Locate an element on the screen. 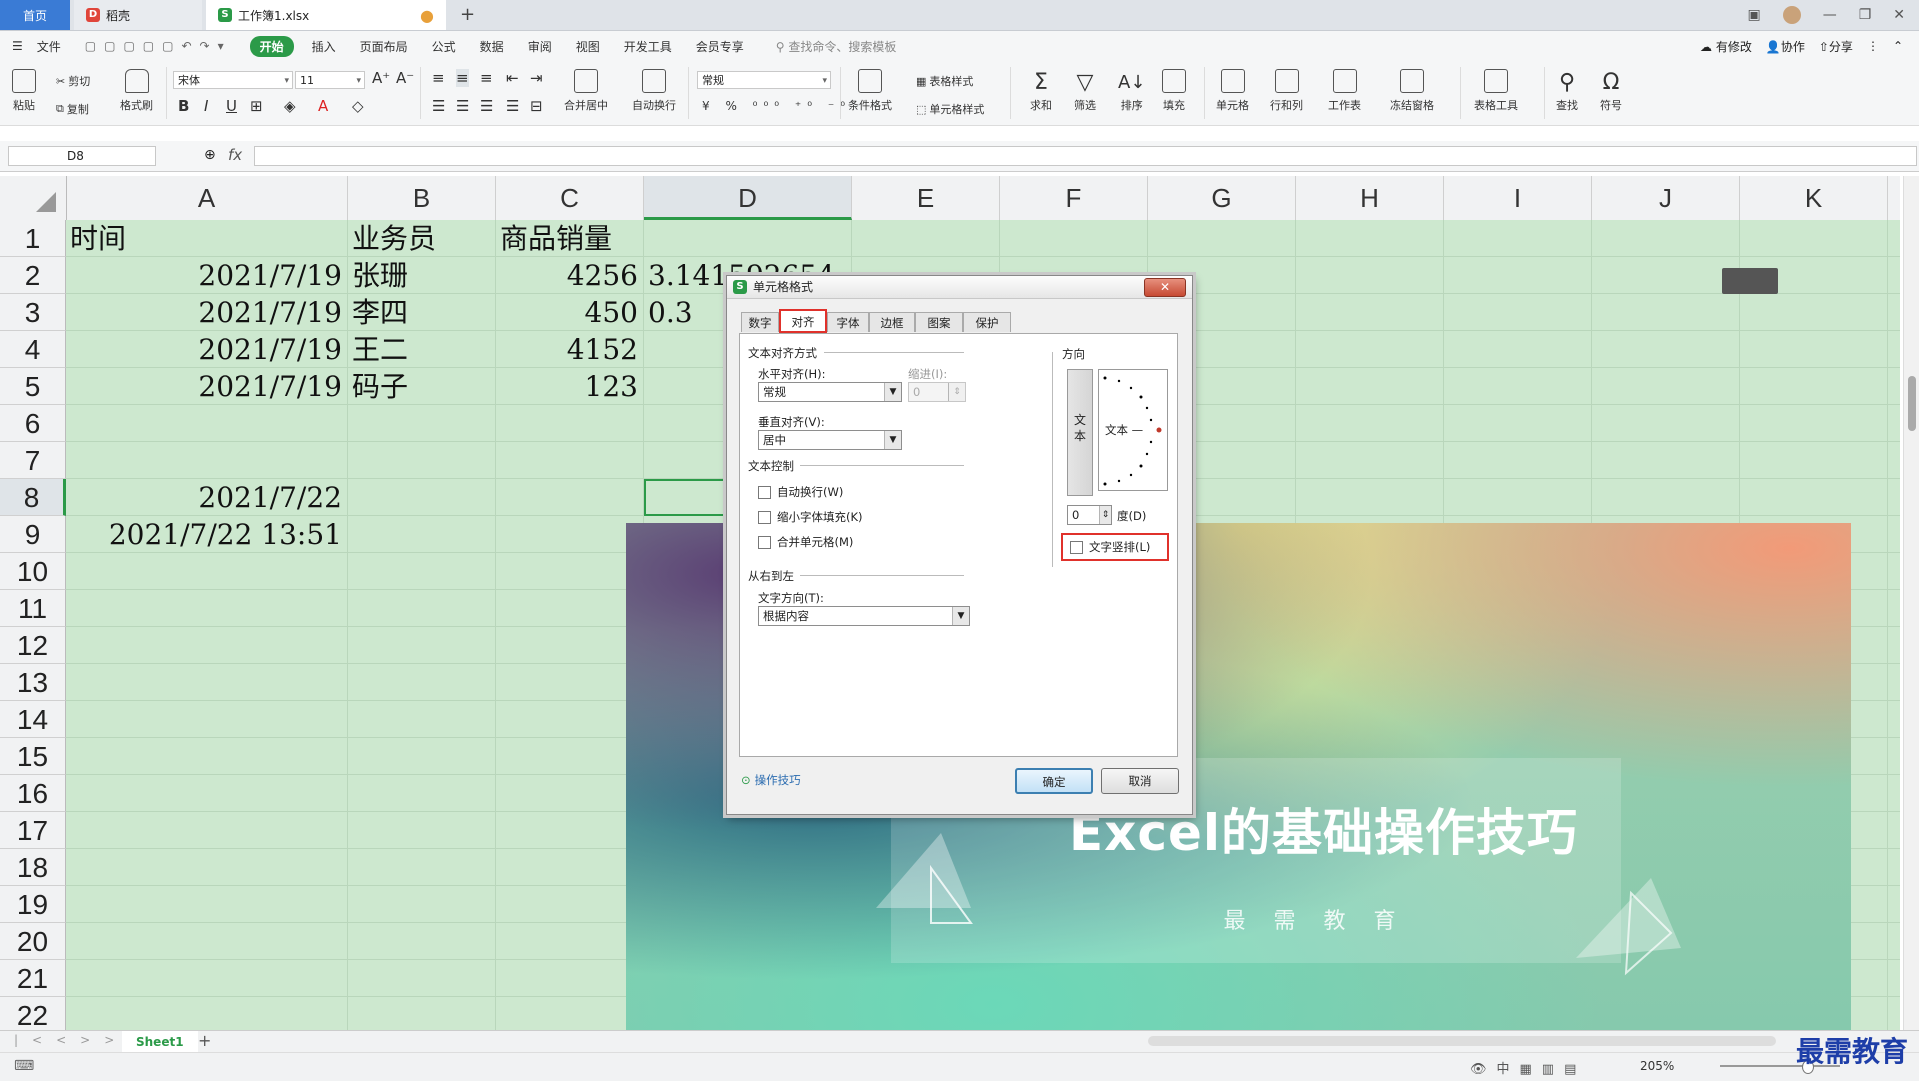  indent-increase-icon: ⇥ is located at coordinates (536, 78).